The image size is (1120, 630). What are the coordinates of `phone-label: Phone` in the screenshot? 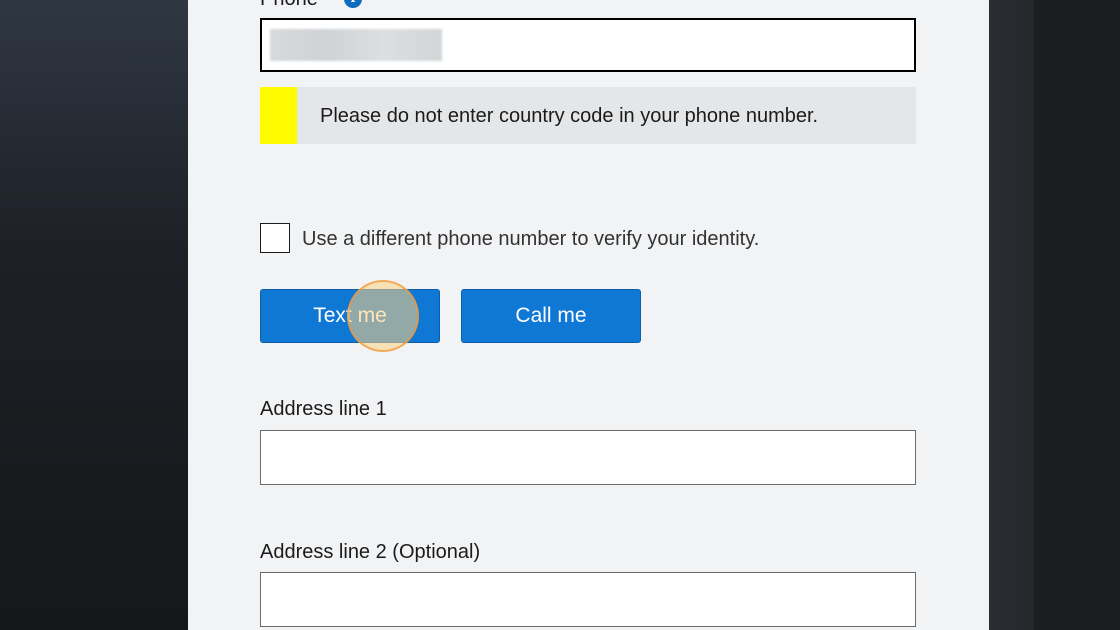 It's located at (289, 5).